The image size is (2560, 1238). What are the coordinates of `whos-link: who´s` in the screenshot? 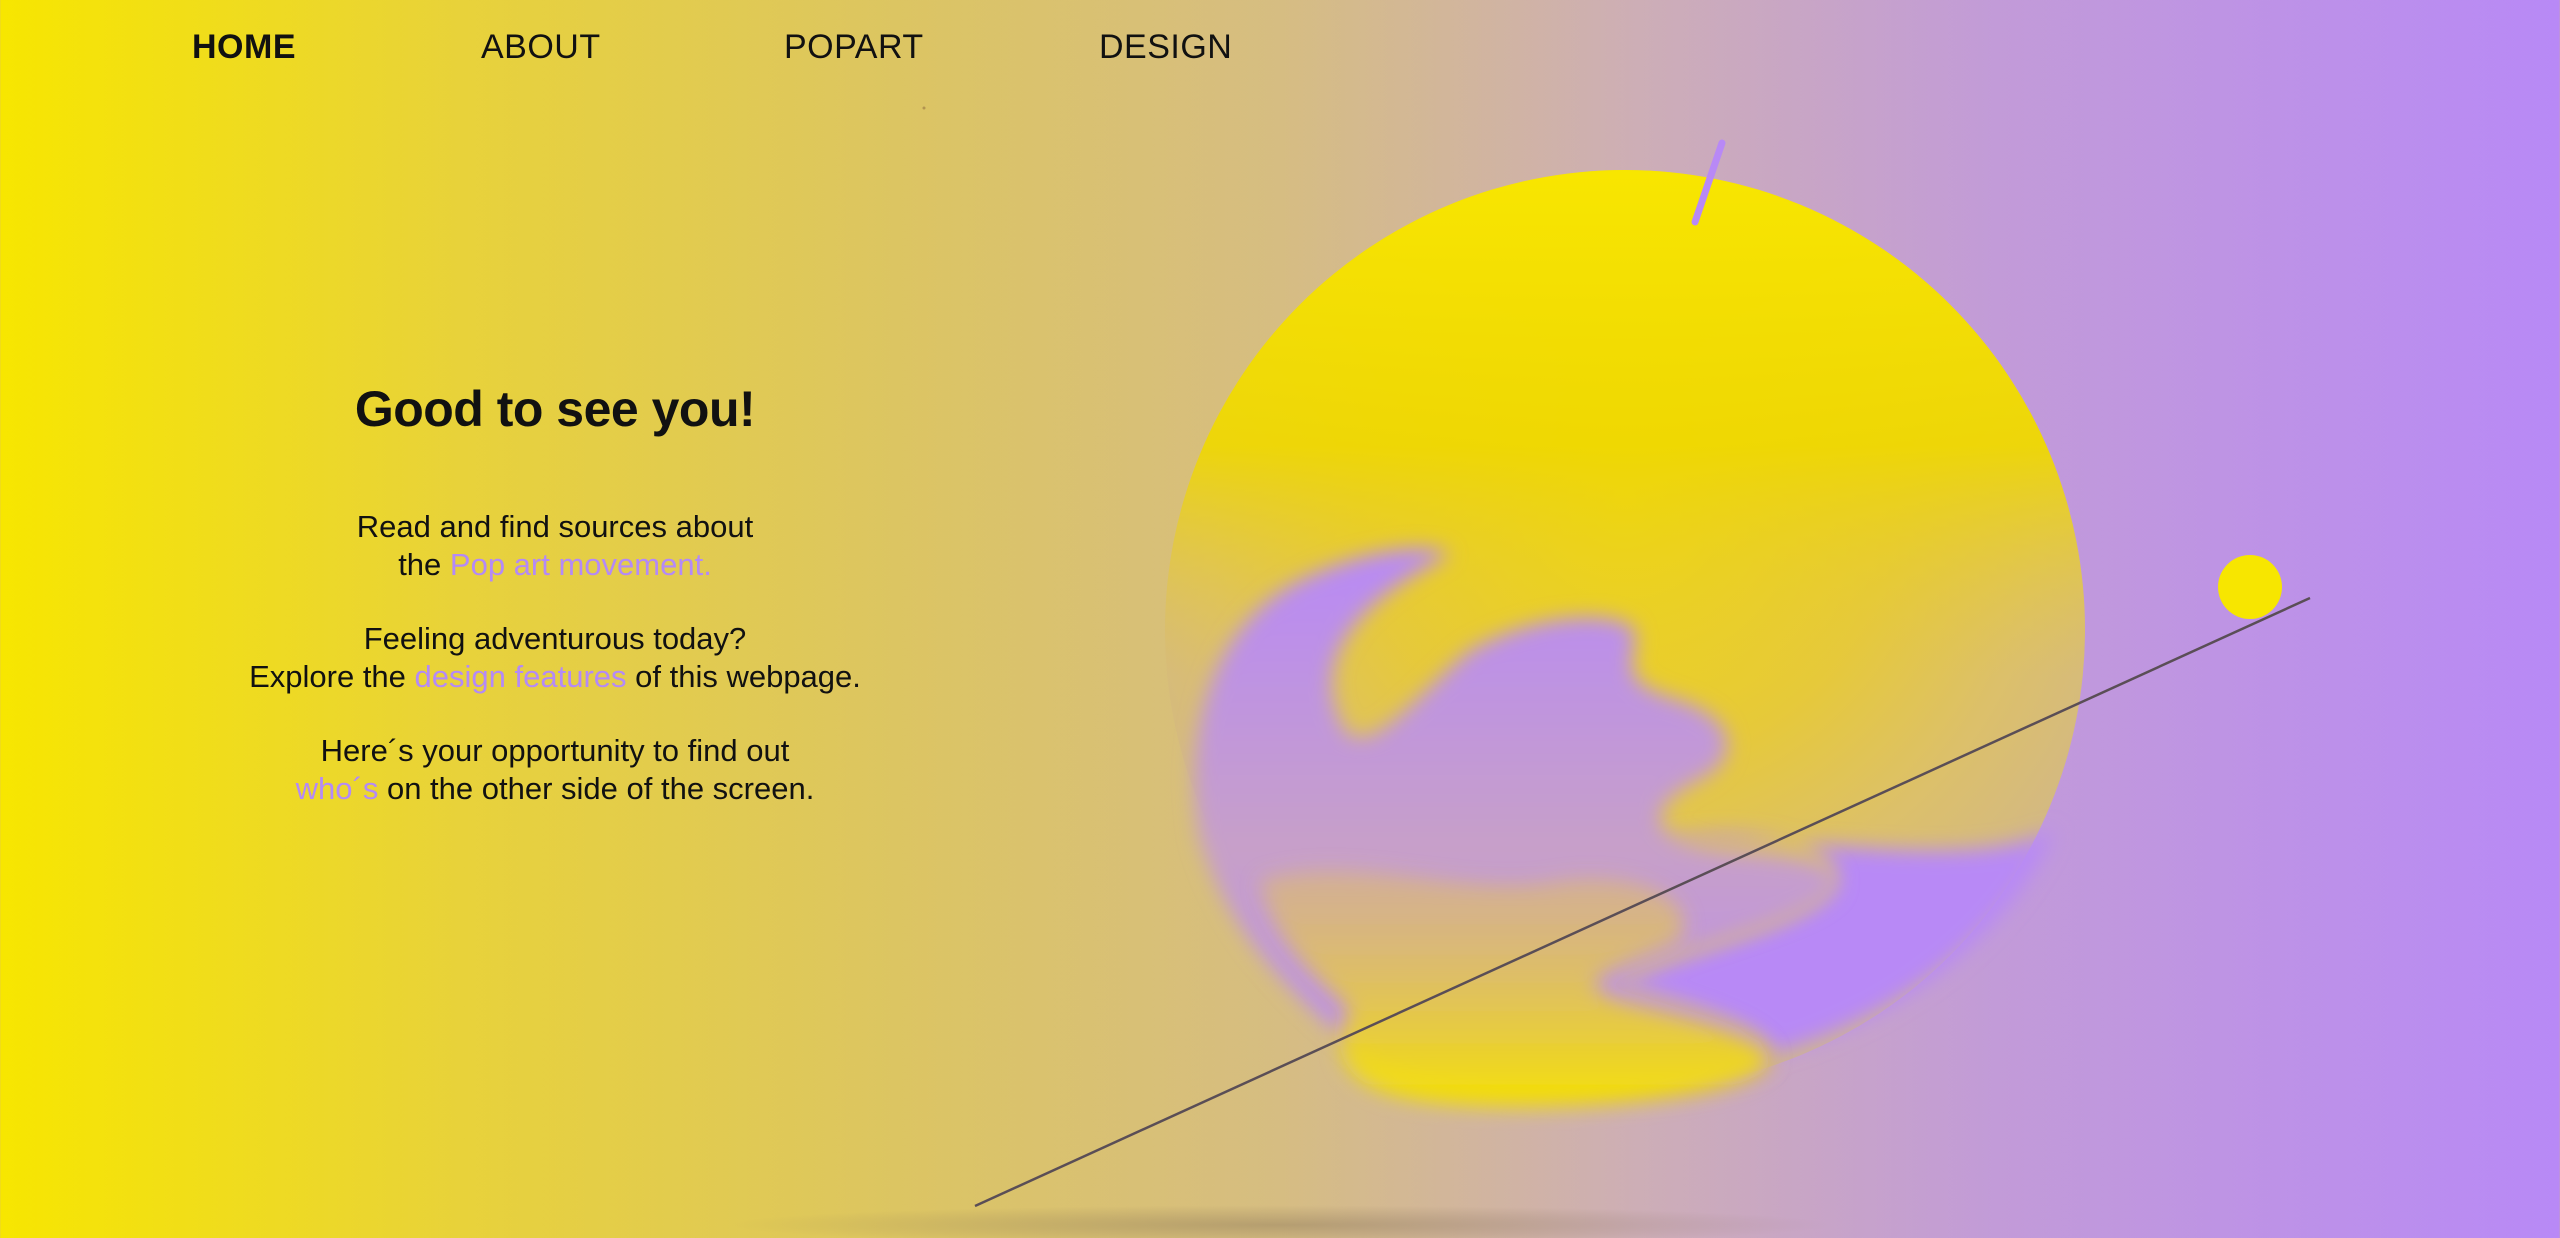 It's located at (337, 788).